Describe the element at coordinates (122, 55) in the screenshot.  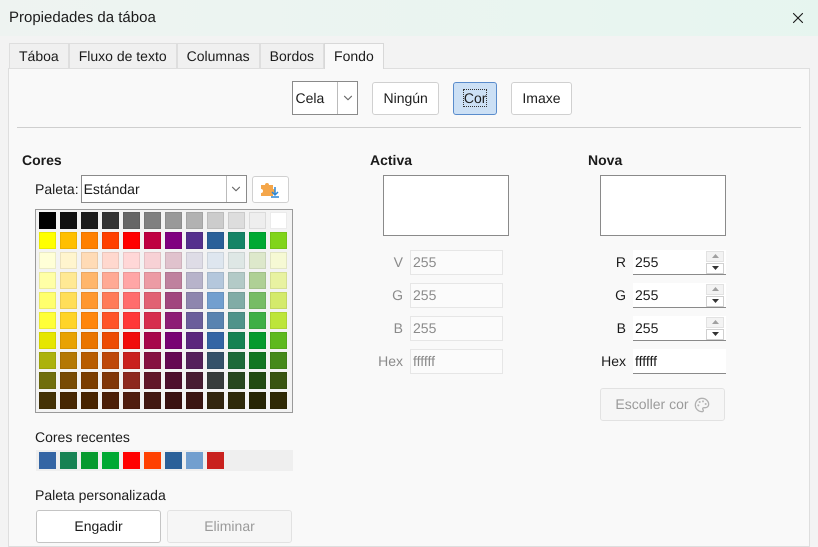
I see `tab: Fluxo de texto` at that location.